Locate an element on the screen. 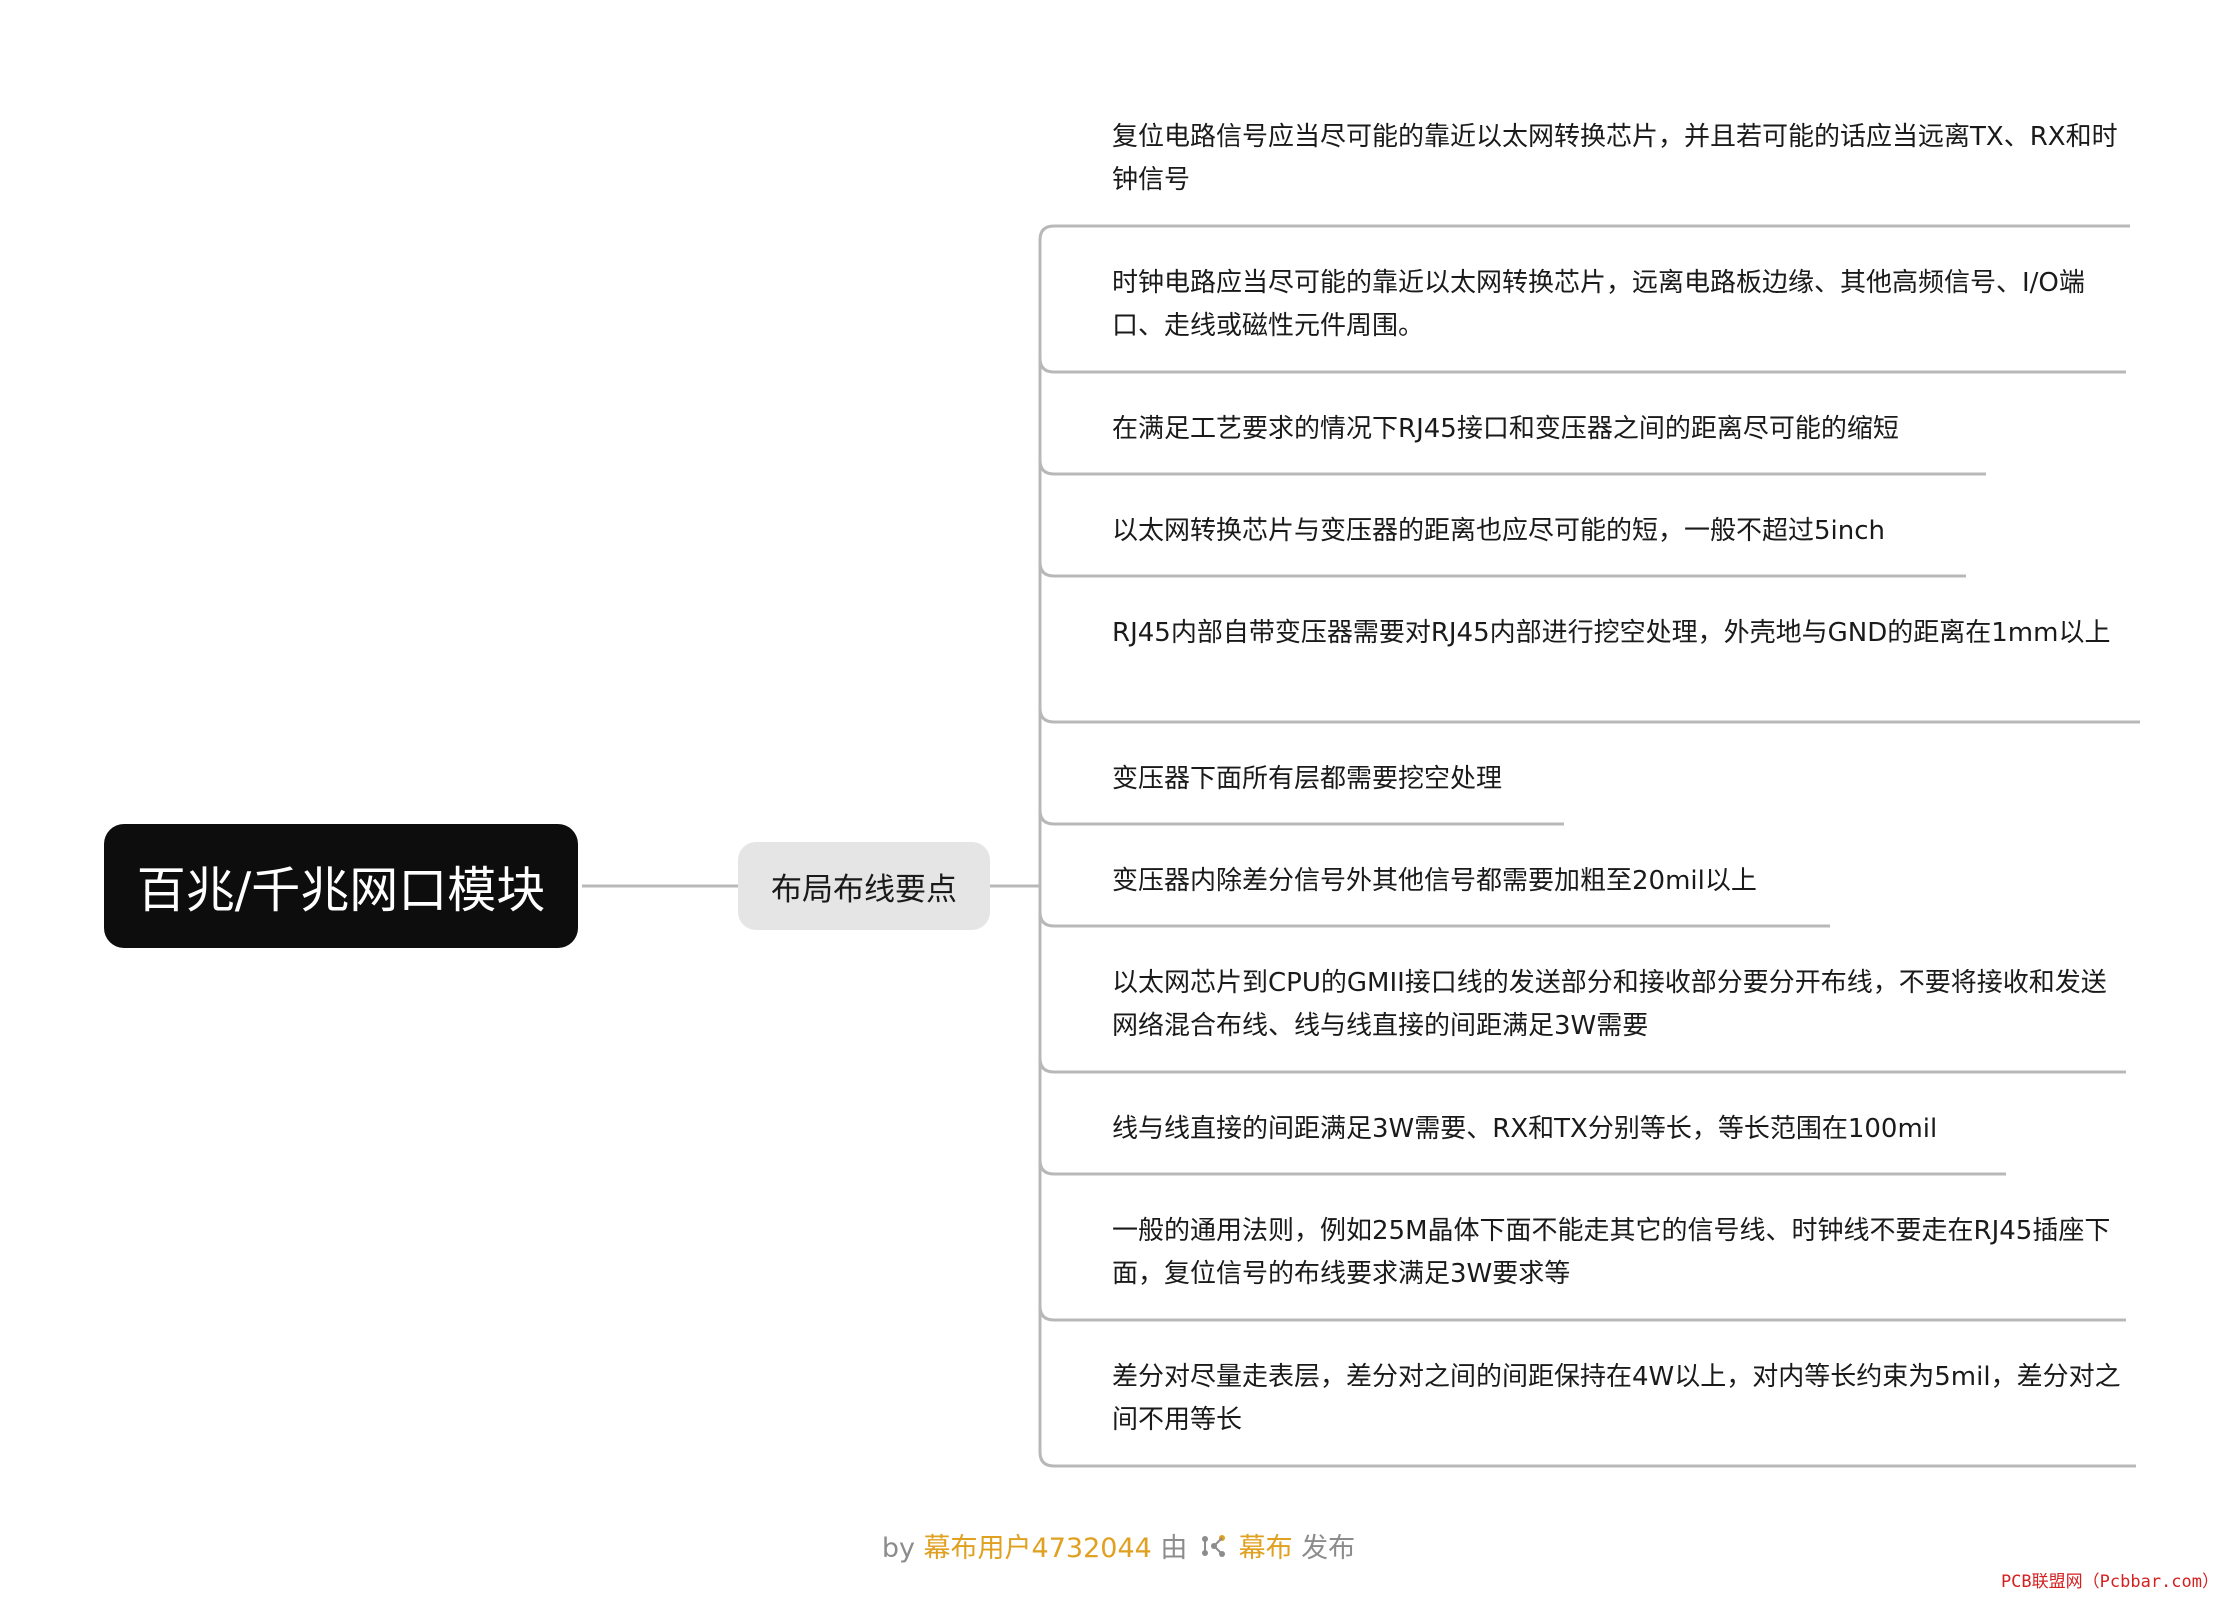 This screenshot has width=2237, height=1598. footer-via: 由 is located at coordinates (1174, 1548).